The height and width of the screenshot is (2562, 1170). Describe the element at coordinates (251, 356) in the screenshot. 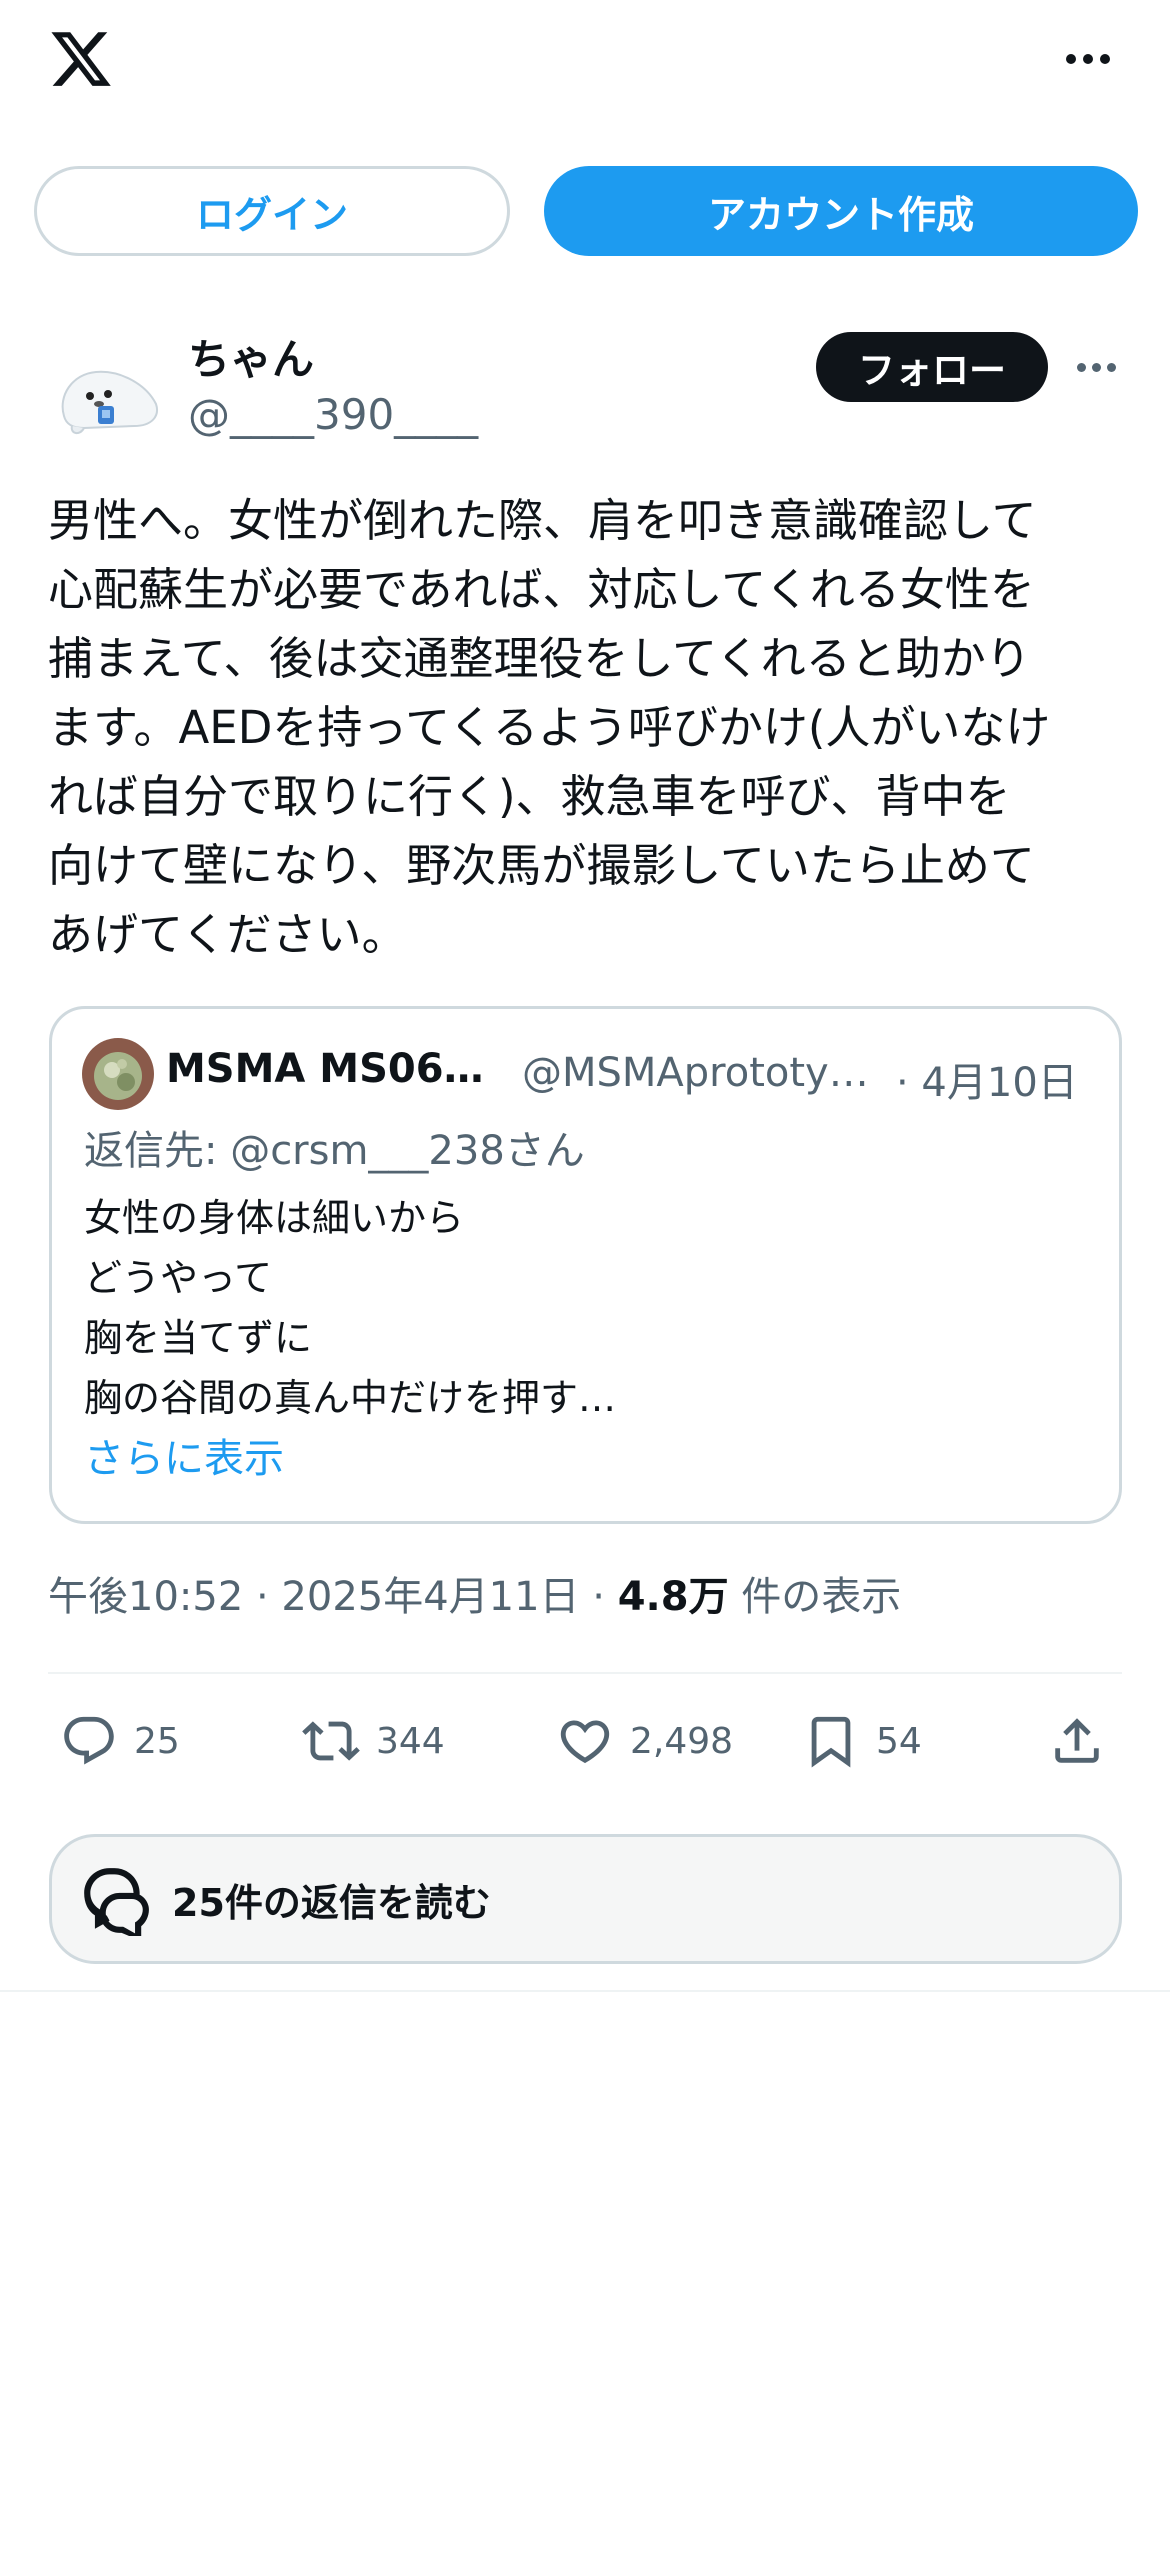

I see `author-name: ちゃん` at that location.